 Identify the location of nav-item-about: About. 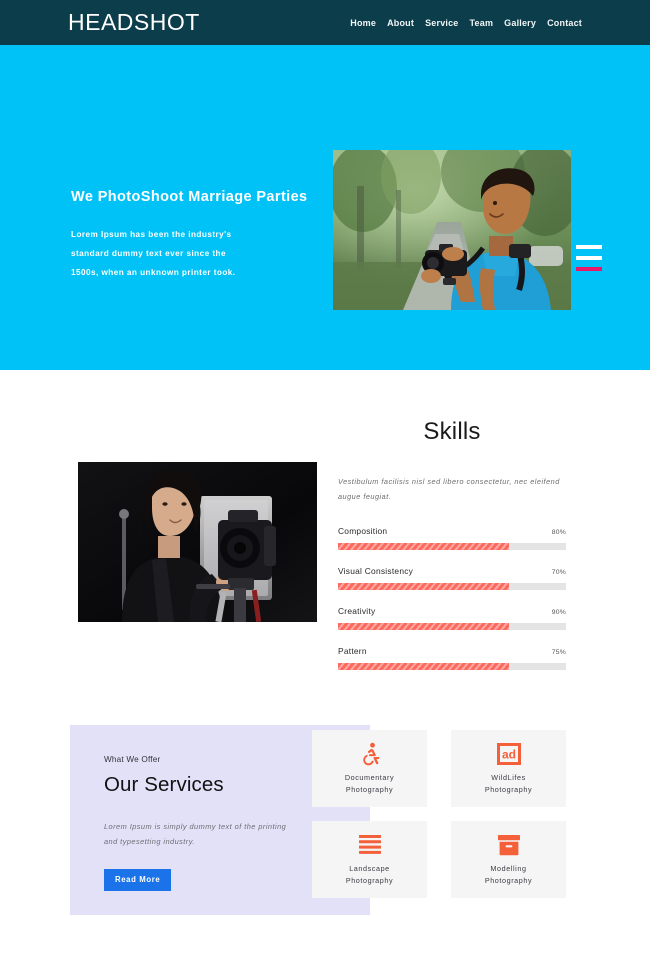
(400, 23).